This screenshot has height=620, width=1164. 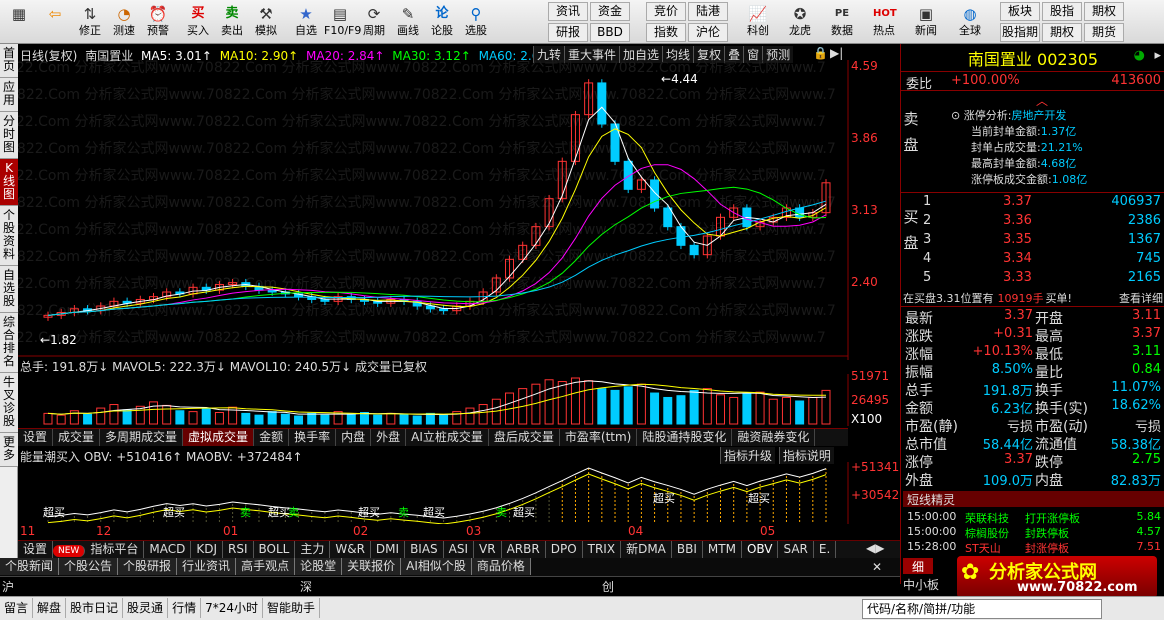 What do you see at coordinates (459, 549) in the screenshot?
I see `indicator-tab: ASI` at bounding box center [459, 549].